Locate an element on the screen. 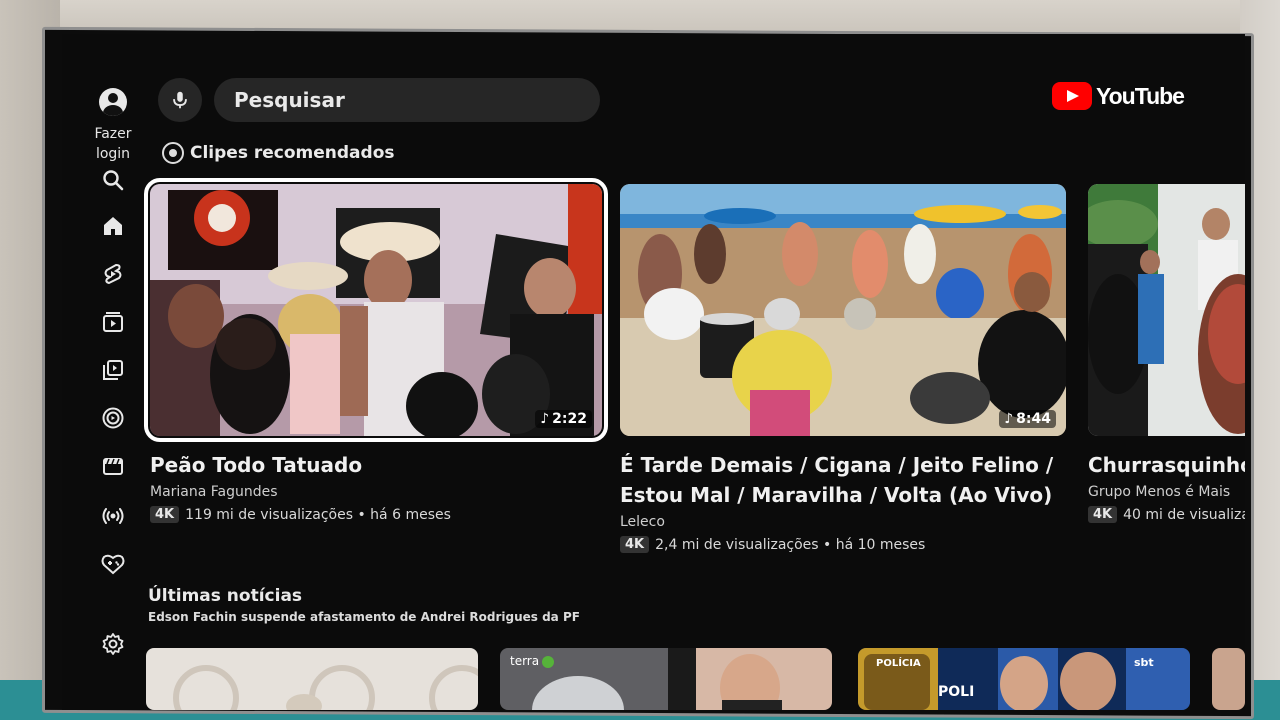 Image resolution: width=1280 pixels, height=720 pixels. sidebar-item-music is located at coordinates (113, 418).